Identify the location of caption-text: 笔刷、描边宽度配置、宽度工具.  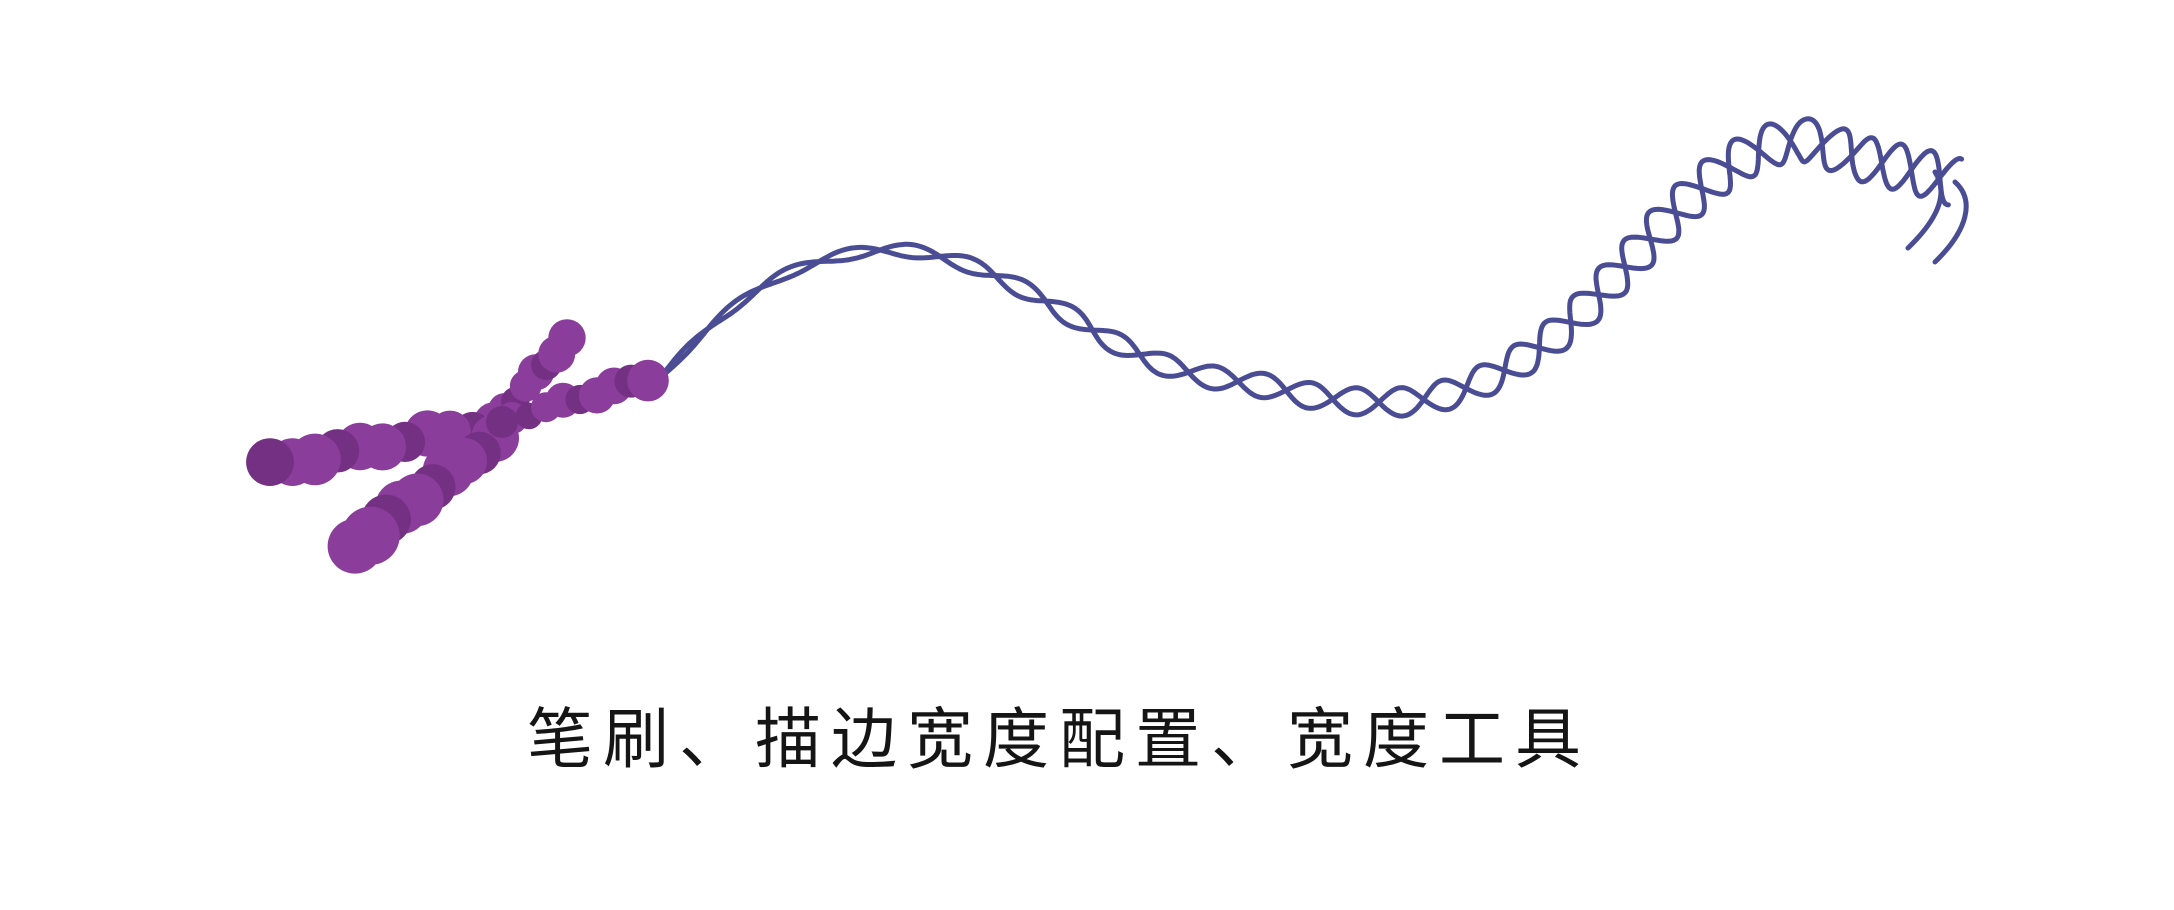
(1059, 739).